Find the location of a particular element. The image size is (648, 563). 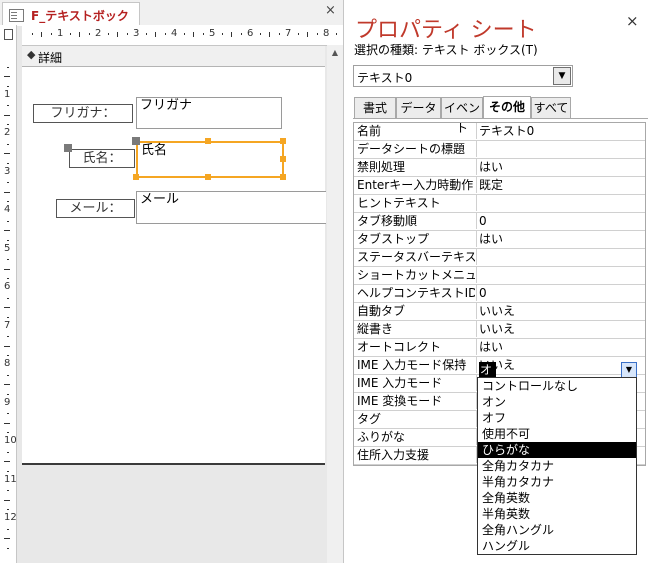

detail-section-header: ◆ 詳細 is located at coordinates (173, 56).